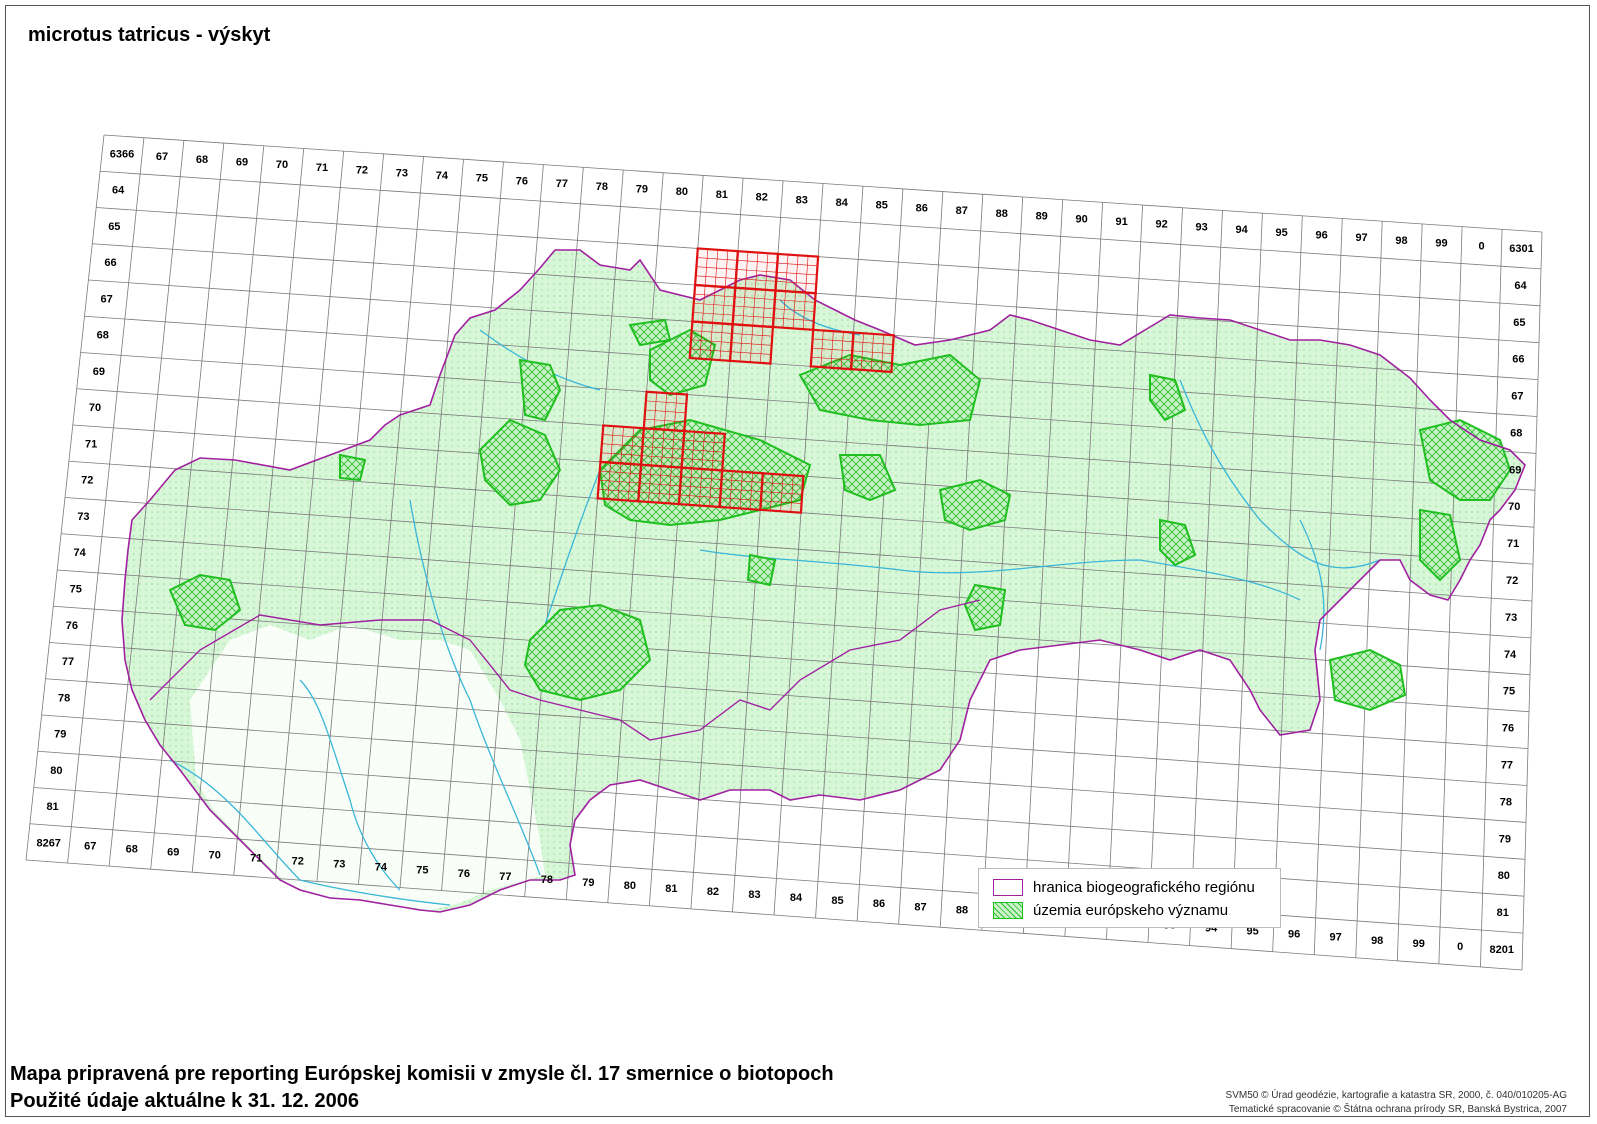 The image size is (1597, 1124). I want to click on grid-bottom-label: 82, so click(713, 892).